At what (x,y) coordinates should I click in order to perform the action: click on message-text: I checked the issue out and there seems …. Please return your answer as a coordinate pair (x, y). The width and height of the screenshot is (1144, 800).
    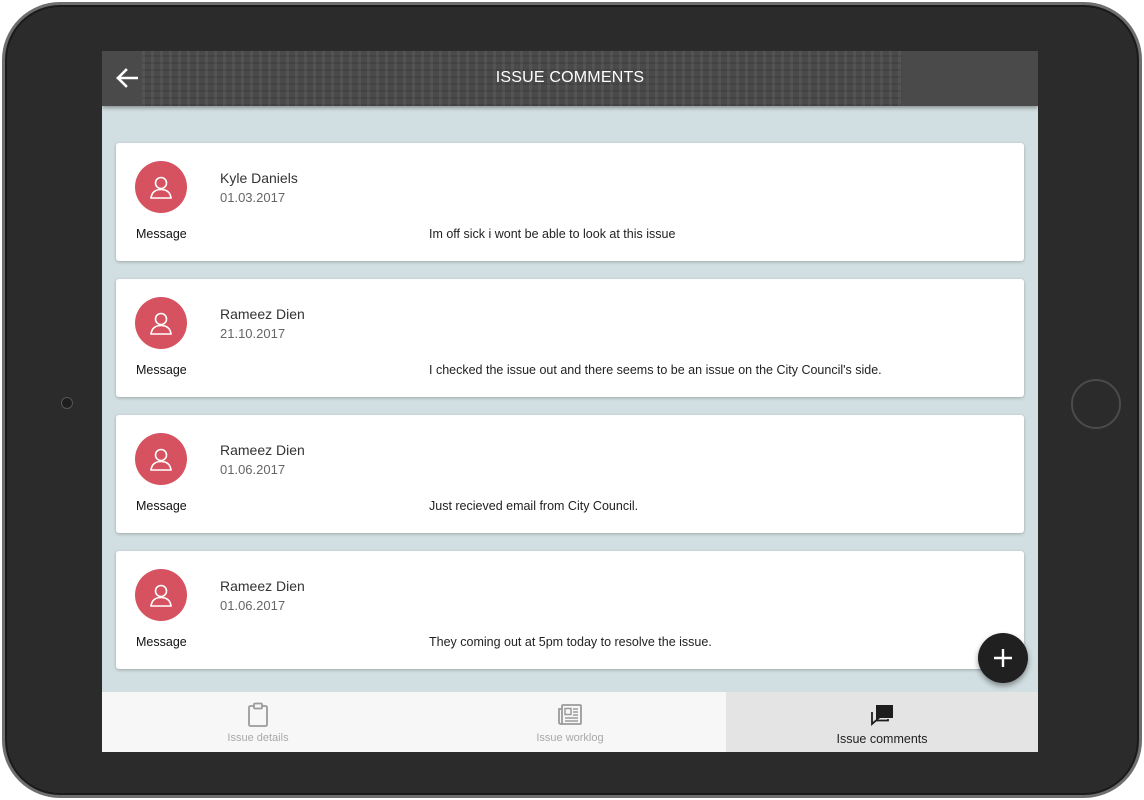
    Looking at the image, I should click on (655, 370).